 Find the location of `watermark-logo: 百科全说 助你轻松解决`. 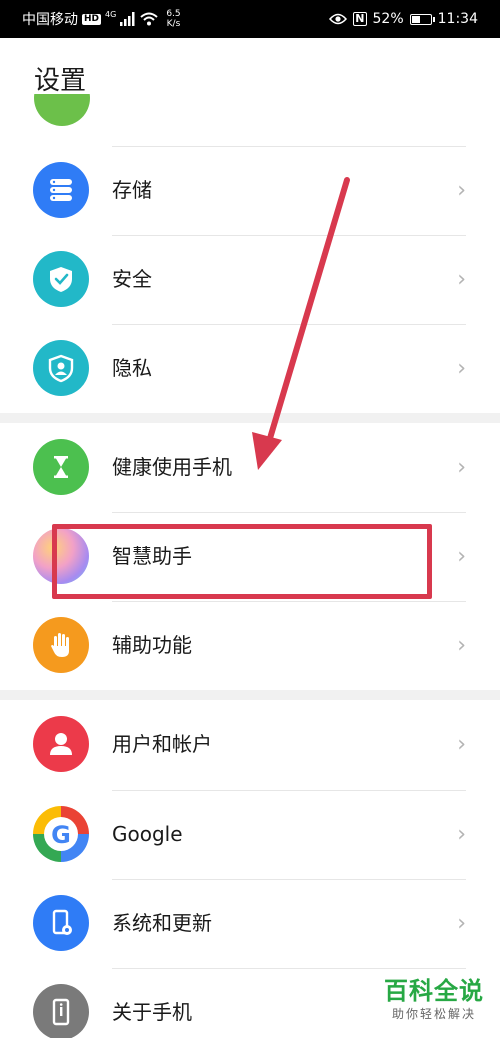

watermark-logo: 百科全说 助你轻松解决 is located at coordinates (434, 999).